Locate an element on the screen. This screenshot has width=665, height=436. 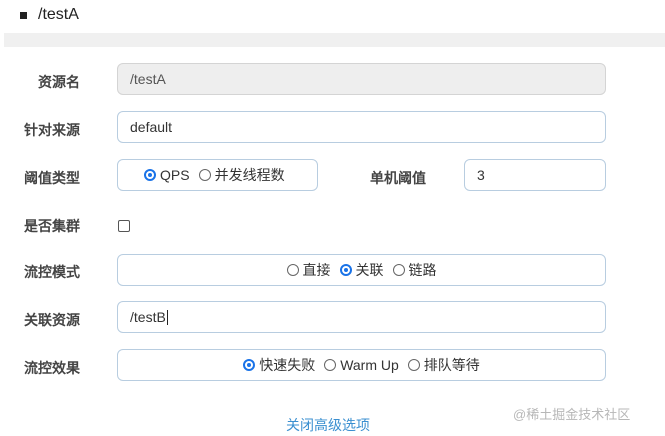
resource-name-label: 资源名 is located at coordinates (59, 82).